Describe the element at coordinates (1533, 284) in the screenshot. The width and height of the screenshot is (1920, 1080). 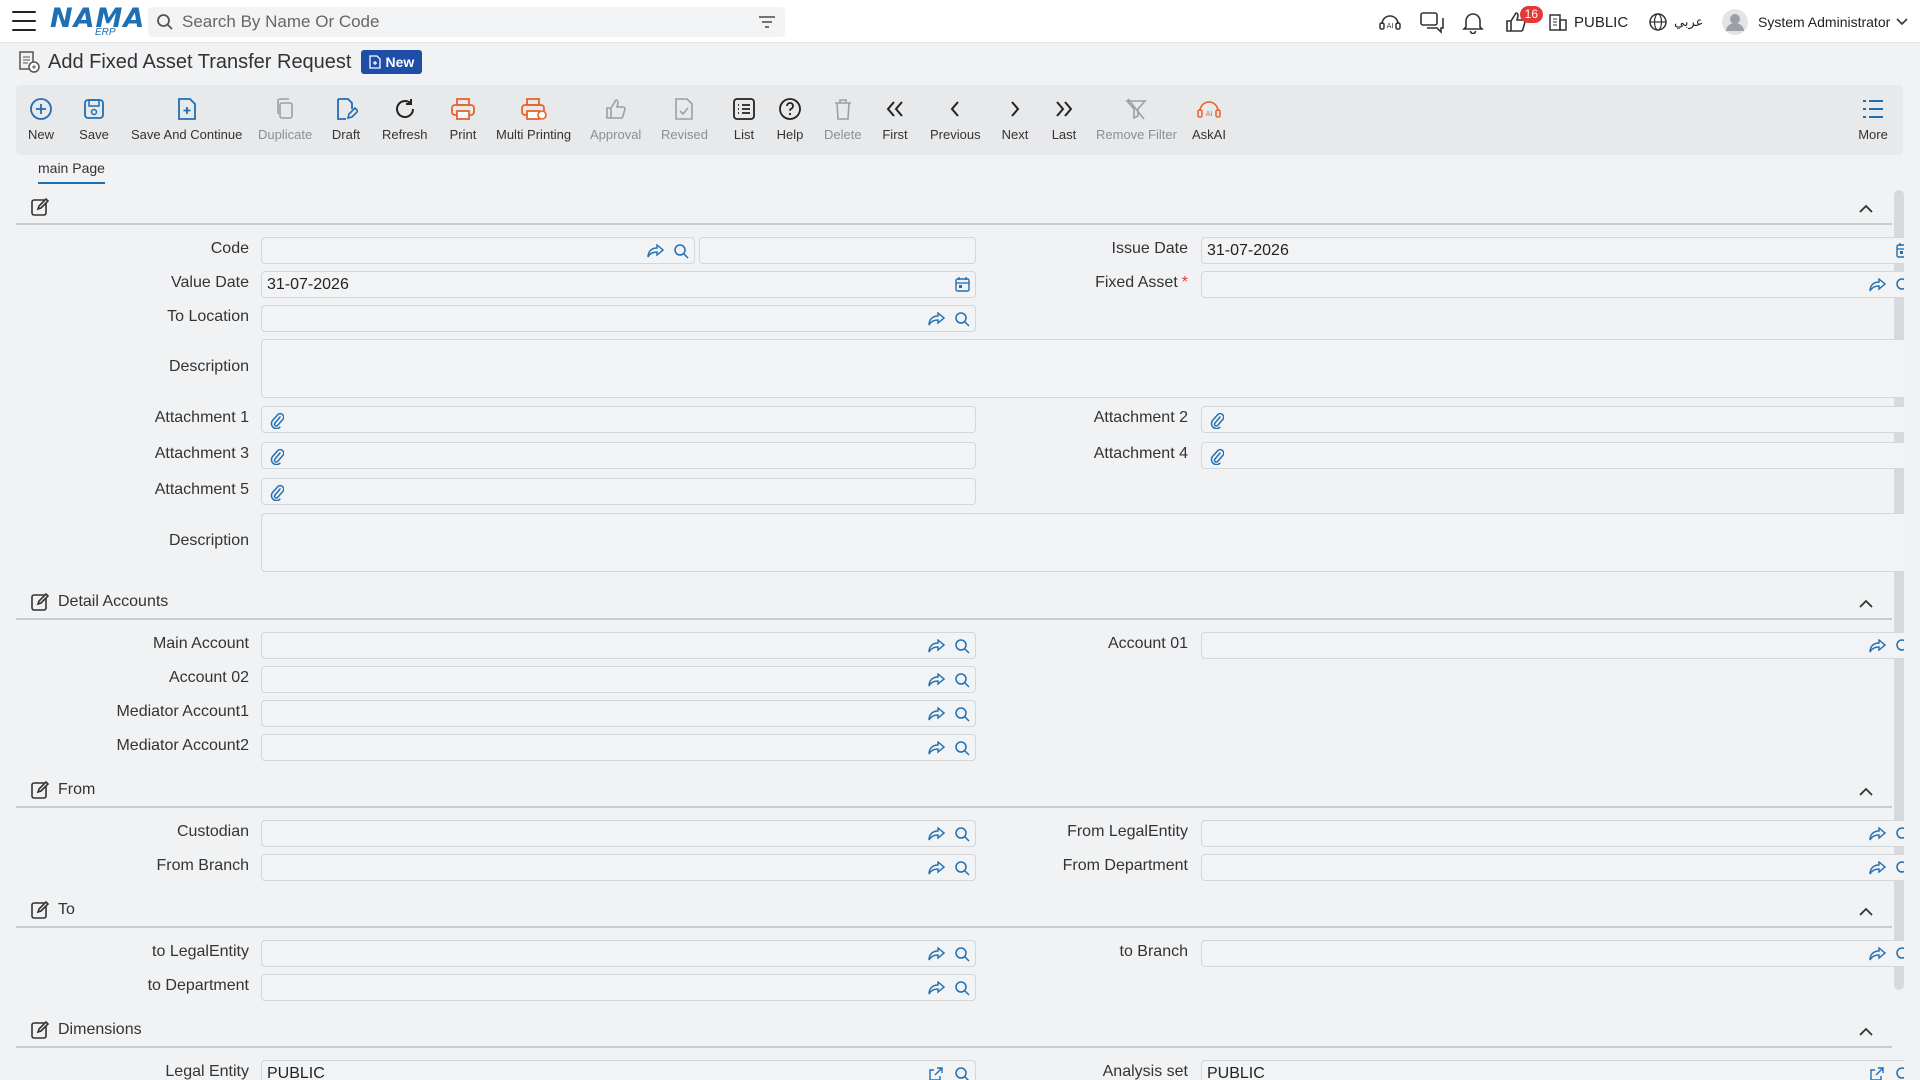
I see `fixed-asset-input` at that location.